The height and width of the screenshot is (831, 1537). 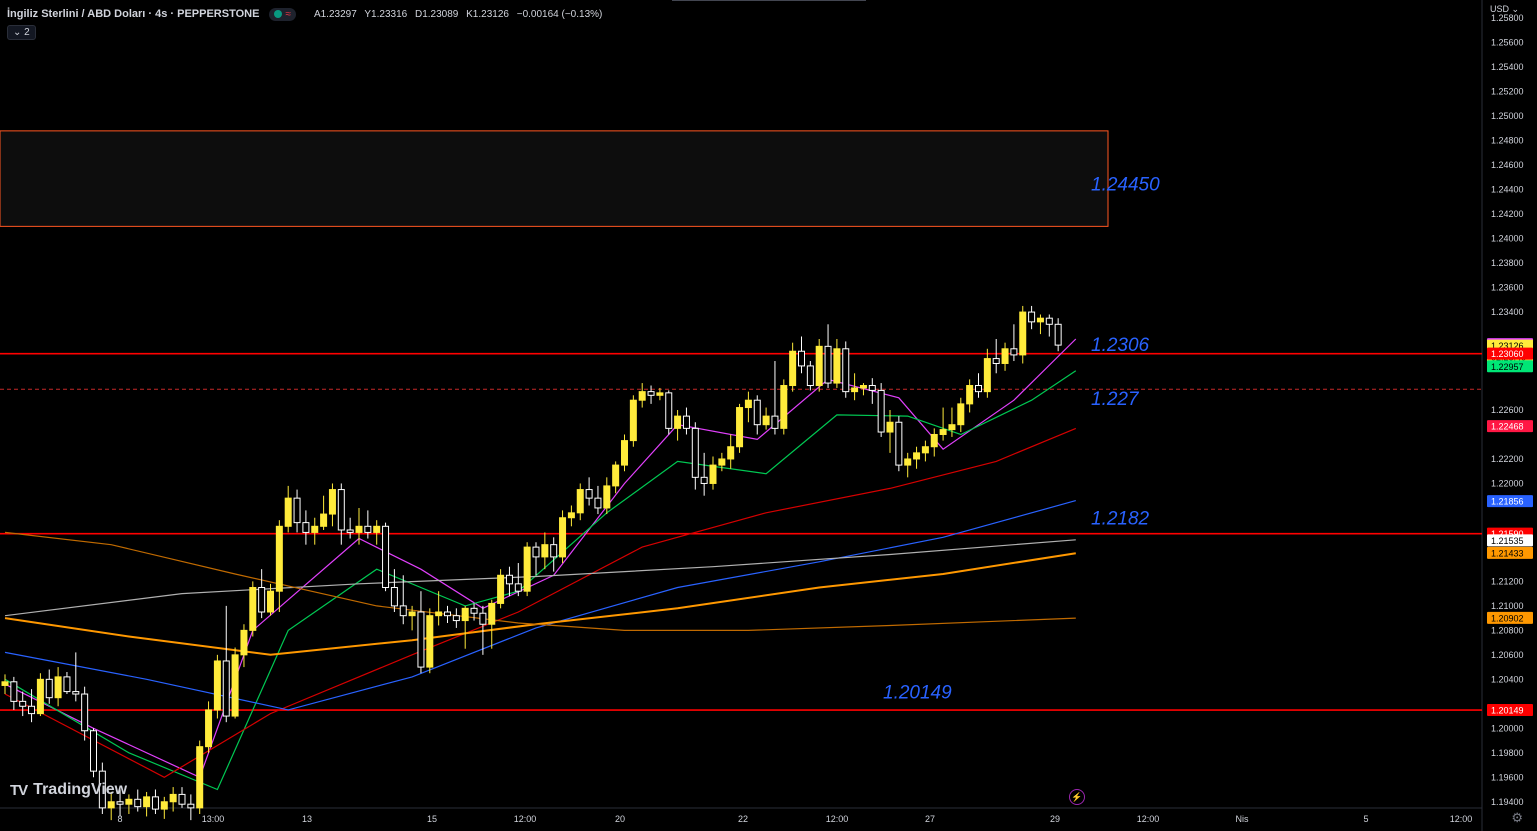 I want to click on logo-text: TradingView, so click(x=80, y=789).